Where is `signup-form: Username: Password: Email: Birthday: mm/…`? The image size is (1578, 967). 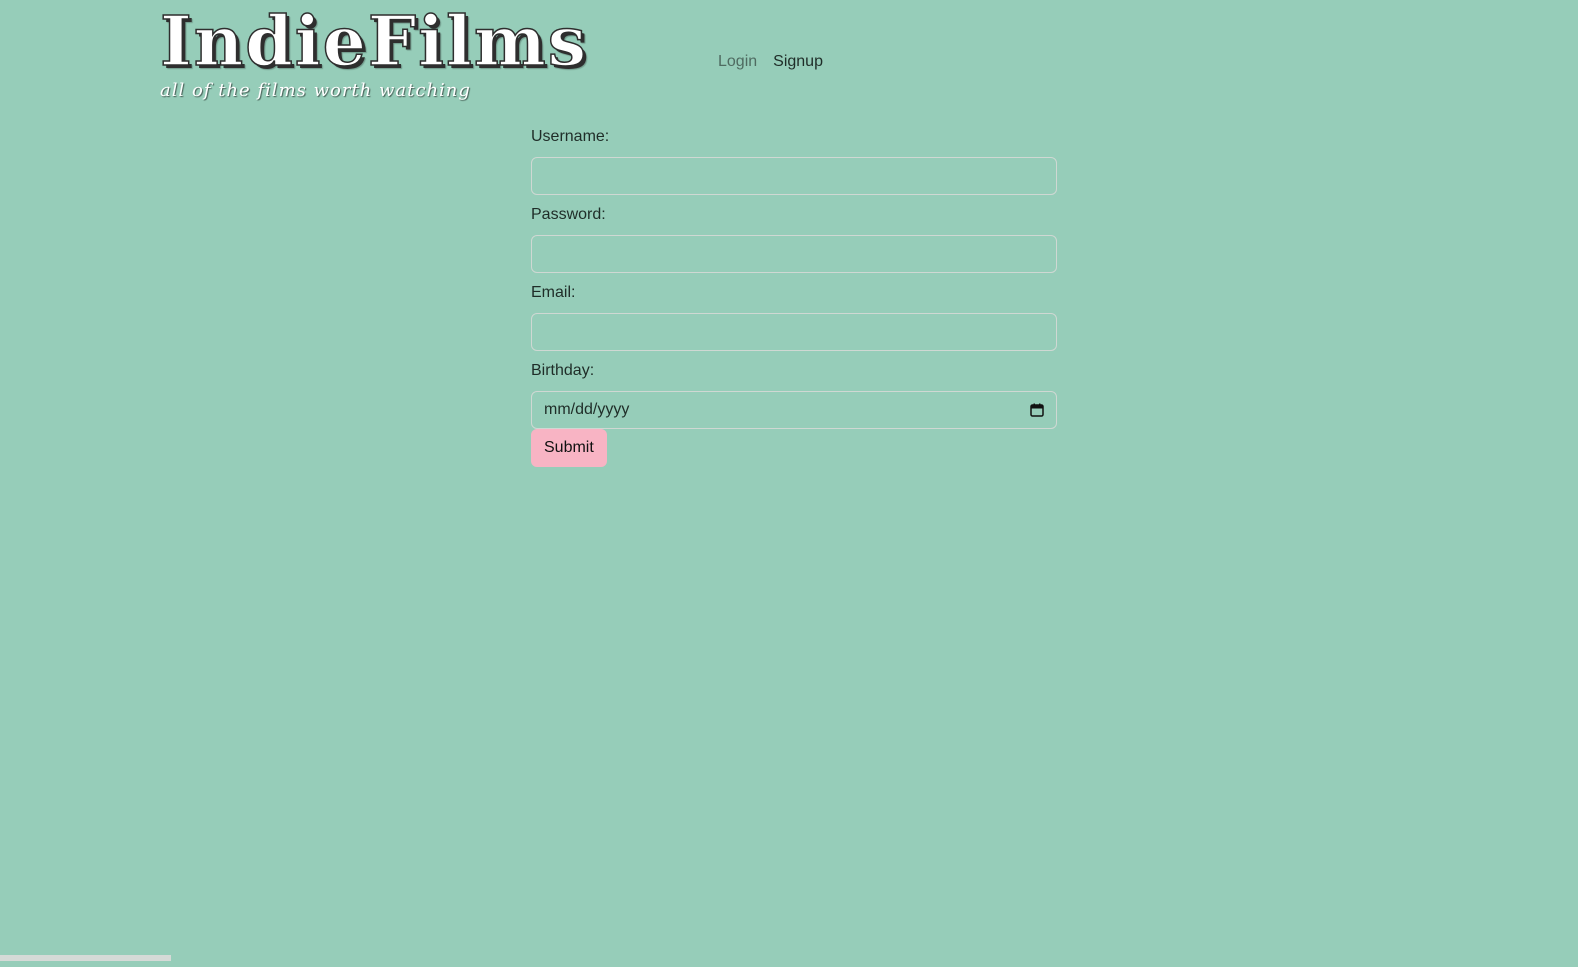
signup-form: Username: Password: Email: Birthday: mm/… is located at coordinates (794, 296).